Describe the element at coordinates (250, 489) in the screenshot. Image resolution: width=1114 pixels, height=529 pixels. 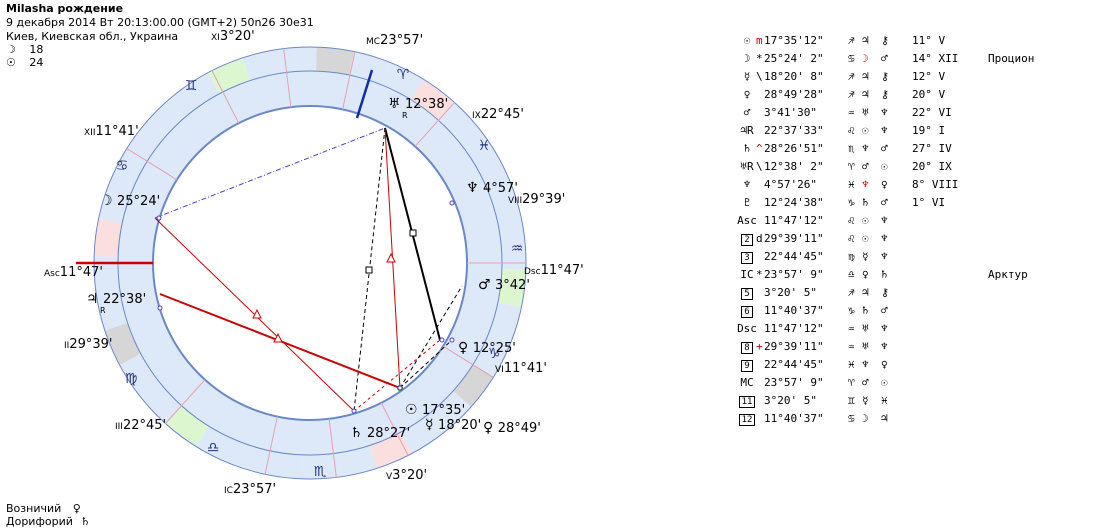
I see `cusp-label-ic: IC23°57'` at that location.